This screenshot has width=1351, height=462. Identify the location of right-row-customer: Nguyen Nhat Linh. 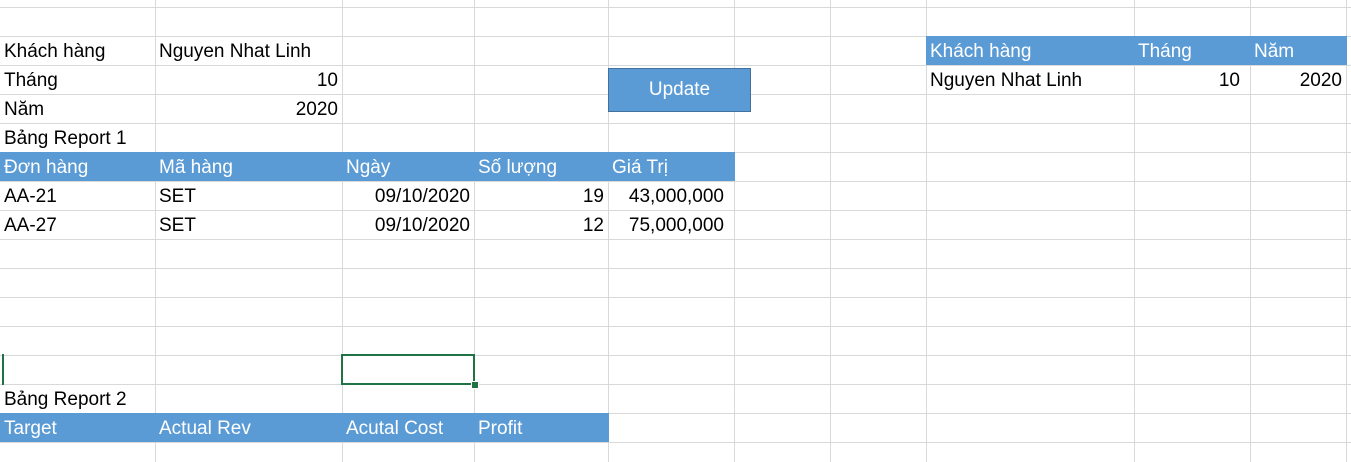
(1030, 80).